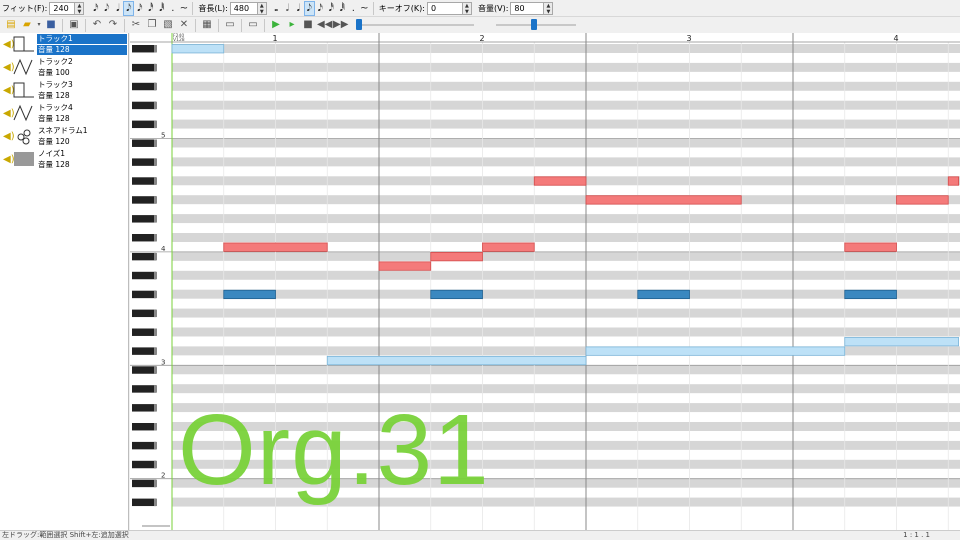 This screenshot has width=960, height=540. I want to click on track-volume: 音量 100, so click(54, 72).